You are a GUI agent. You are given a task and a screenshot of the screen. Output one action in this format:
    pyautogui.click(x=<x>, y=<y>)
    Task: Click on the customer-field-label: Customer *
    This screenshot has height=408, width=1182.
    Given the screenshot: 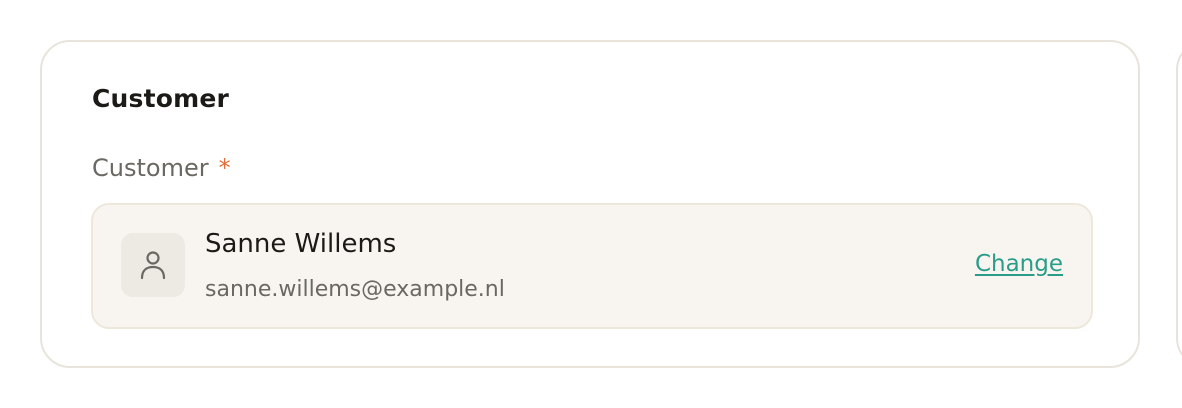 What is the action you would take?
    pyautogui.click(x=161, y=168)
    